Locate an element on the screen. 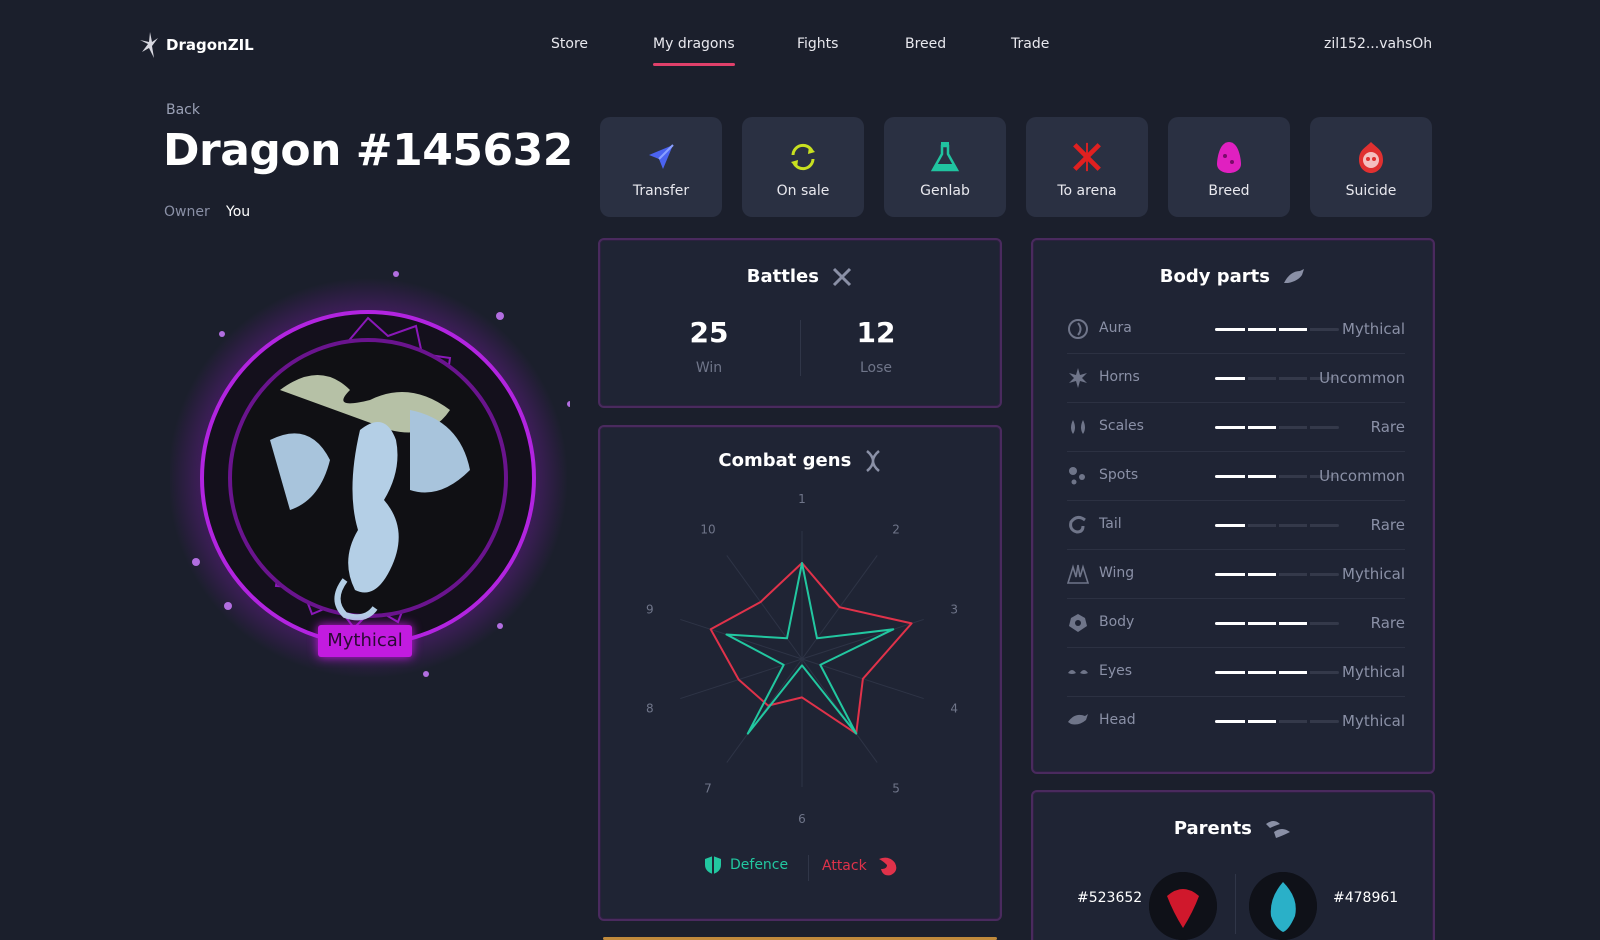 This screenshot has width=1600, height=940. body-icon is located at coordinates (1078, 623).